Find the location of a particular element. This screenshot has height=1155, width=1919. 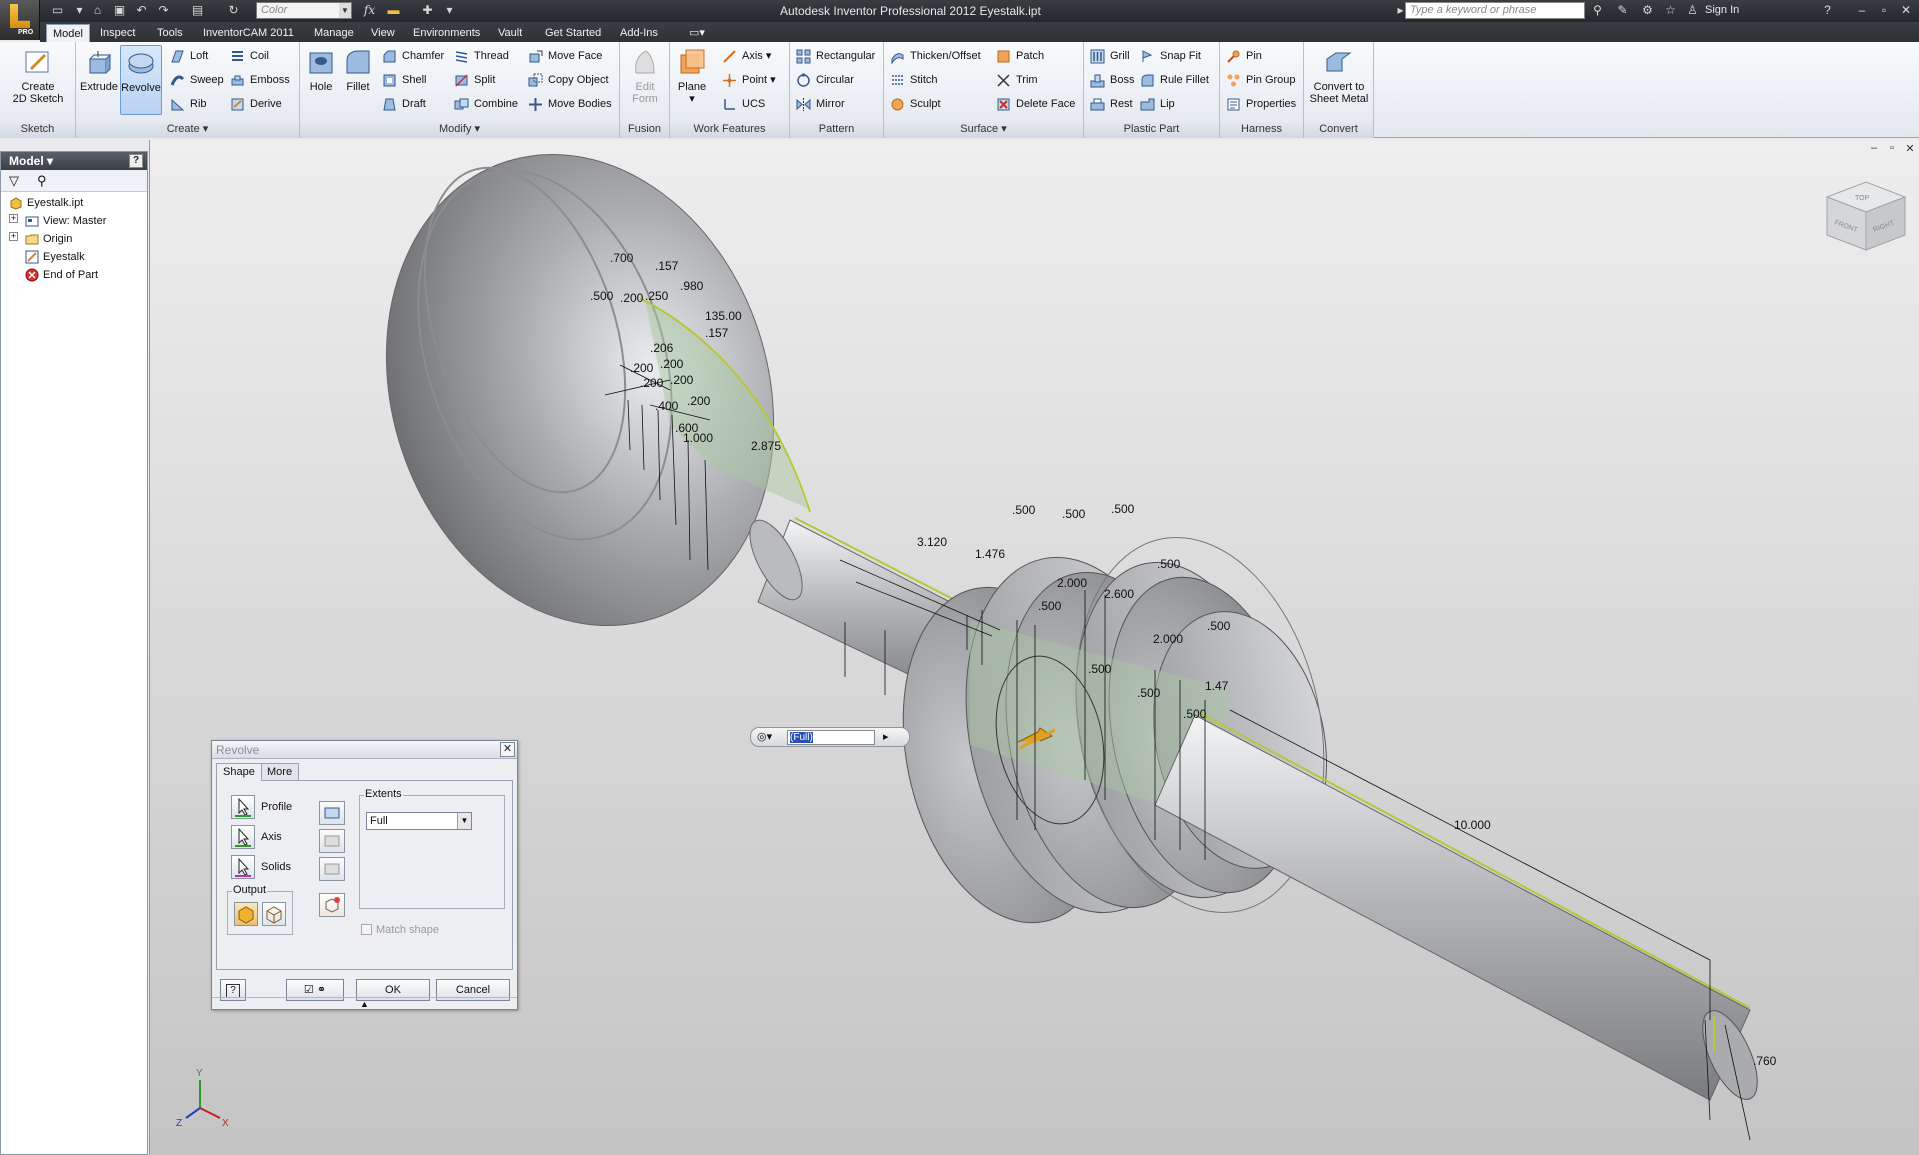

sculpt-button: Sculpt is located at coordinates (915, 104).